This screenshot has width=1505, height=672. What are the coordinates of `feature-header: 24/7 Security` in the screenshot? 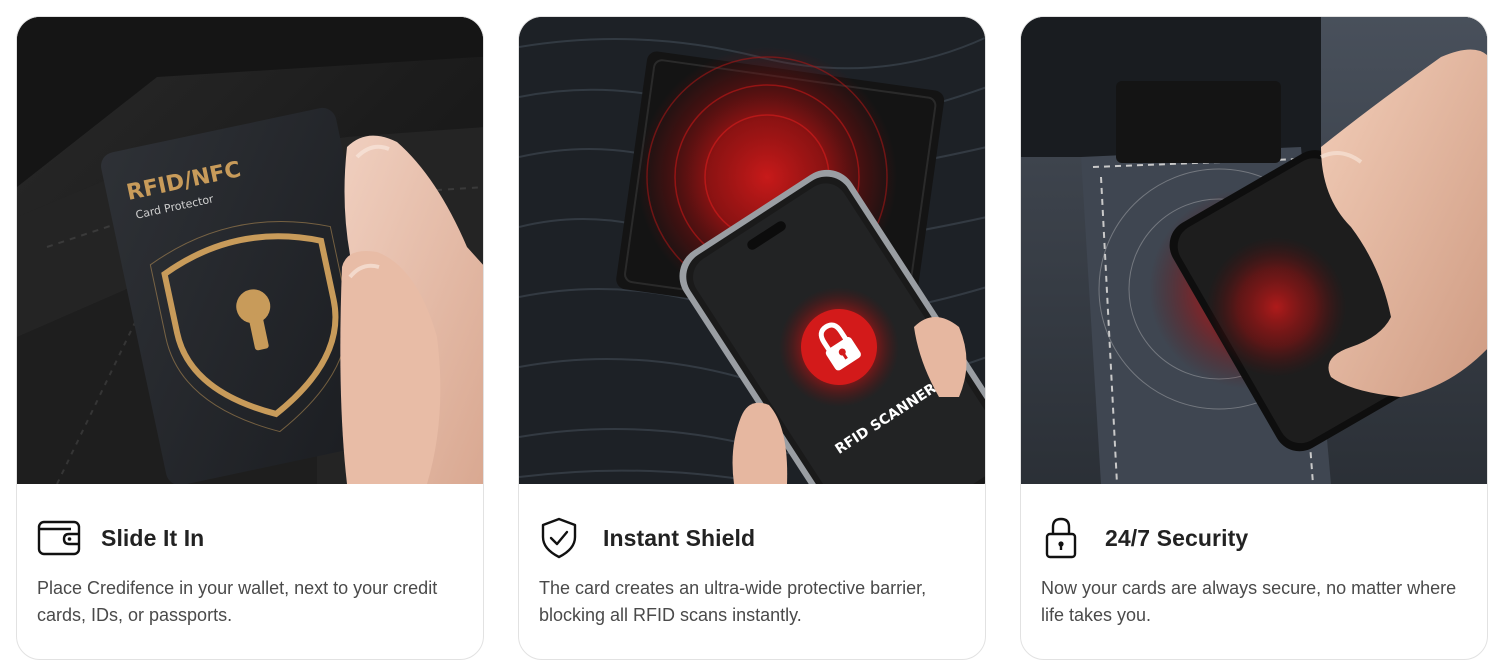 It's located at (1144, 538).